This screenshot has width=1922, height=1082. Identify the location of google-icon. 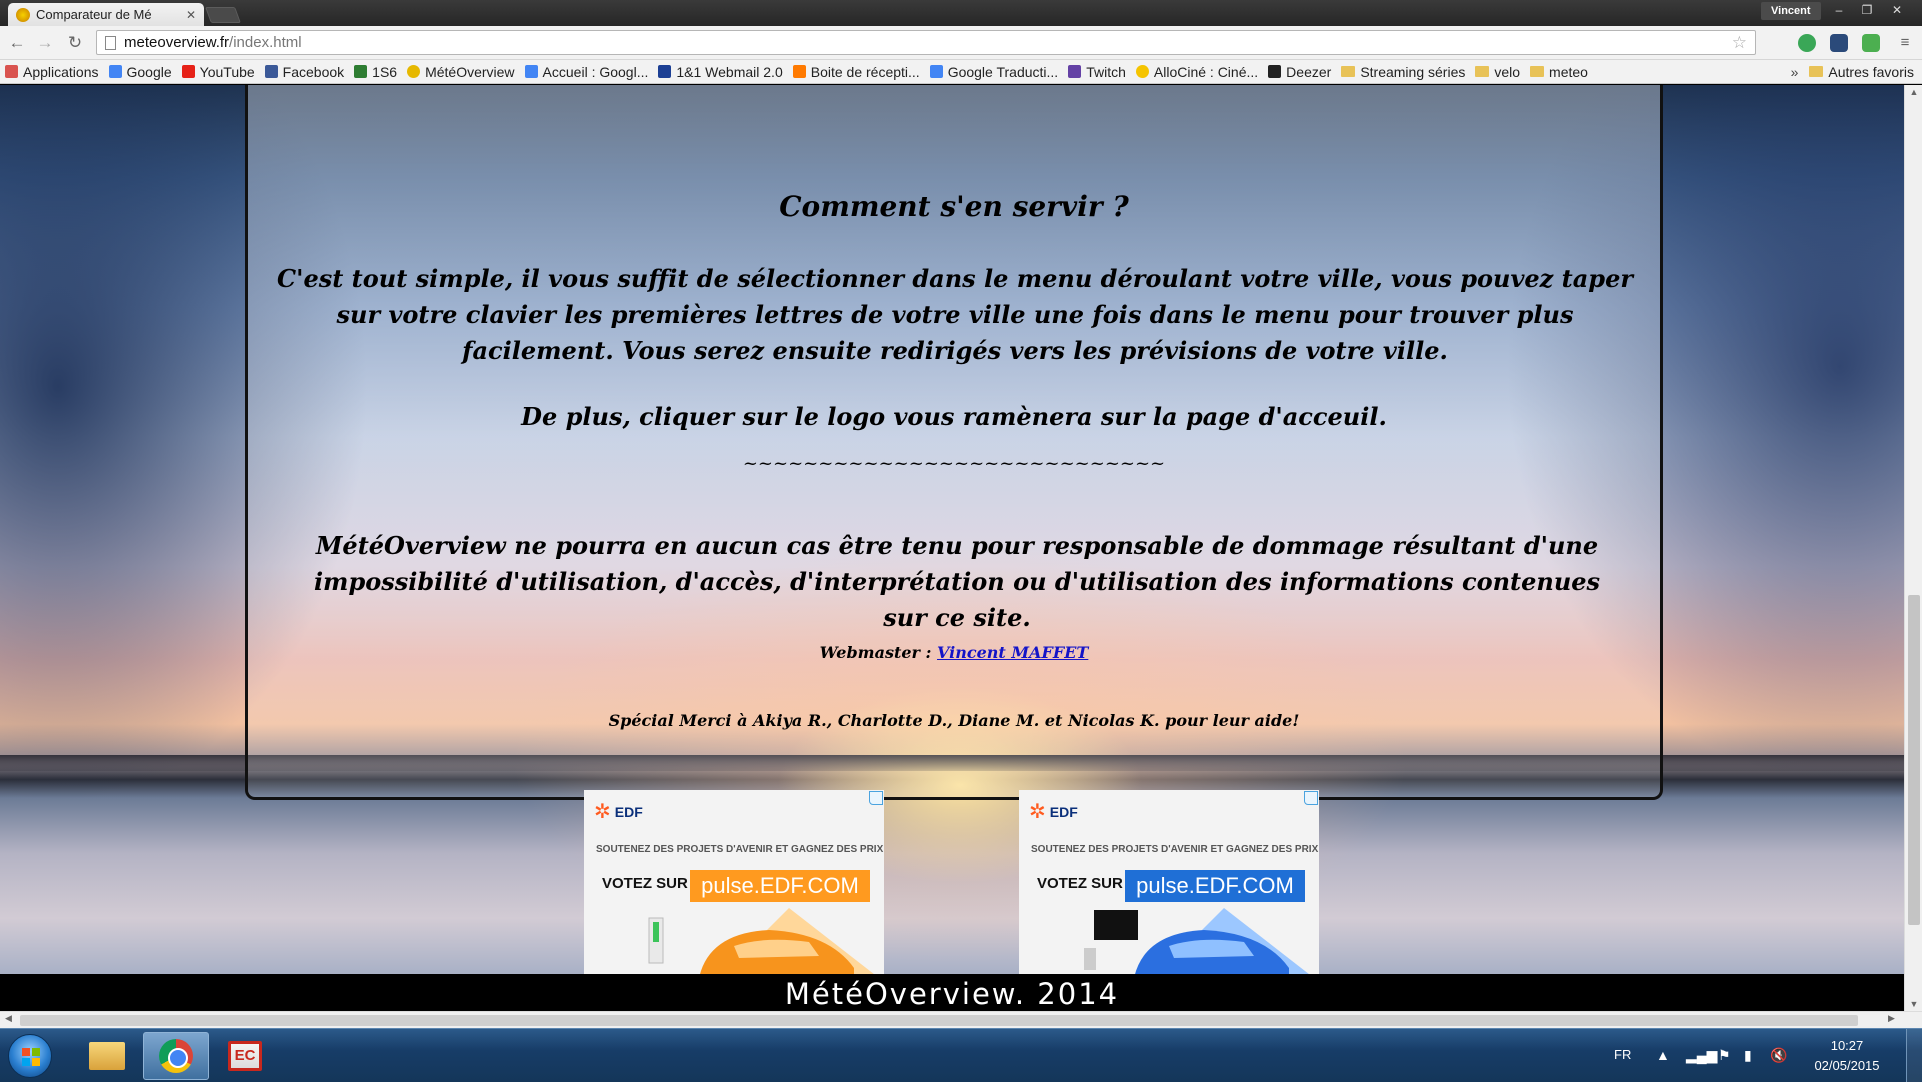
(115, 71).